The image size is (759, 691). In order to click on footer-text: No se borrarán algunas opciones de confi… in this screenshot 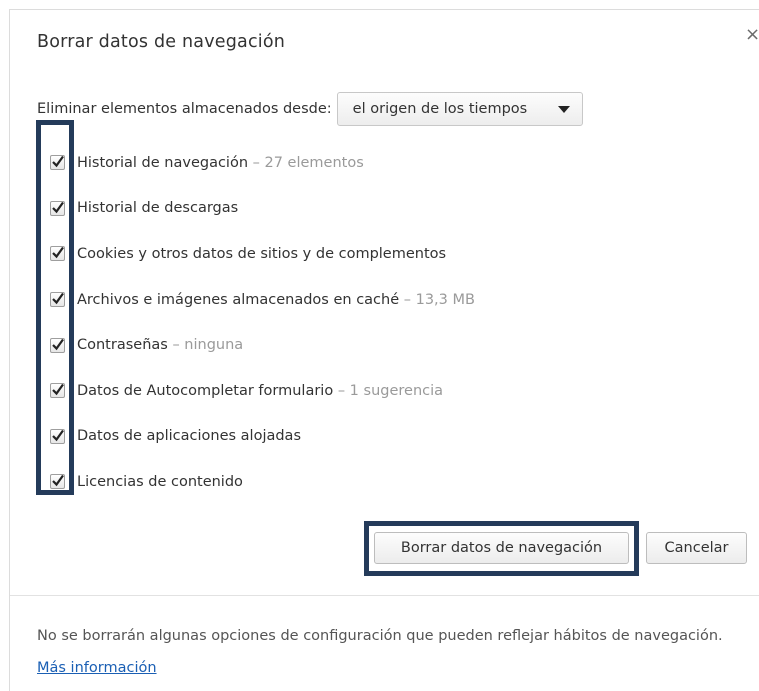, I will do `click(380, 636)`.